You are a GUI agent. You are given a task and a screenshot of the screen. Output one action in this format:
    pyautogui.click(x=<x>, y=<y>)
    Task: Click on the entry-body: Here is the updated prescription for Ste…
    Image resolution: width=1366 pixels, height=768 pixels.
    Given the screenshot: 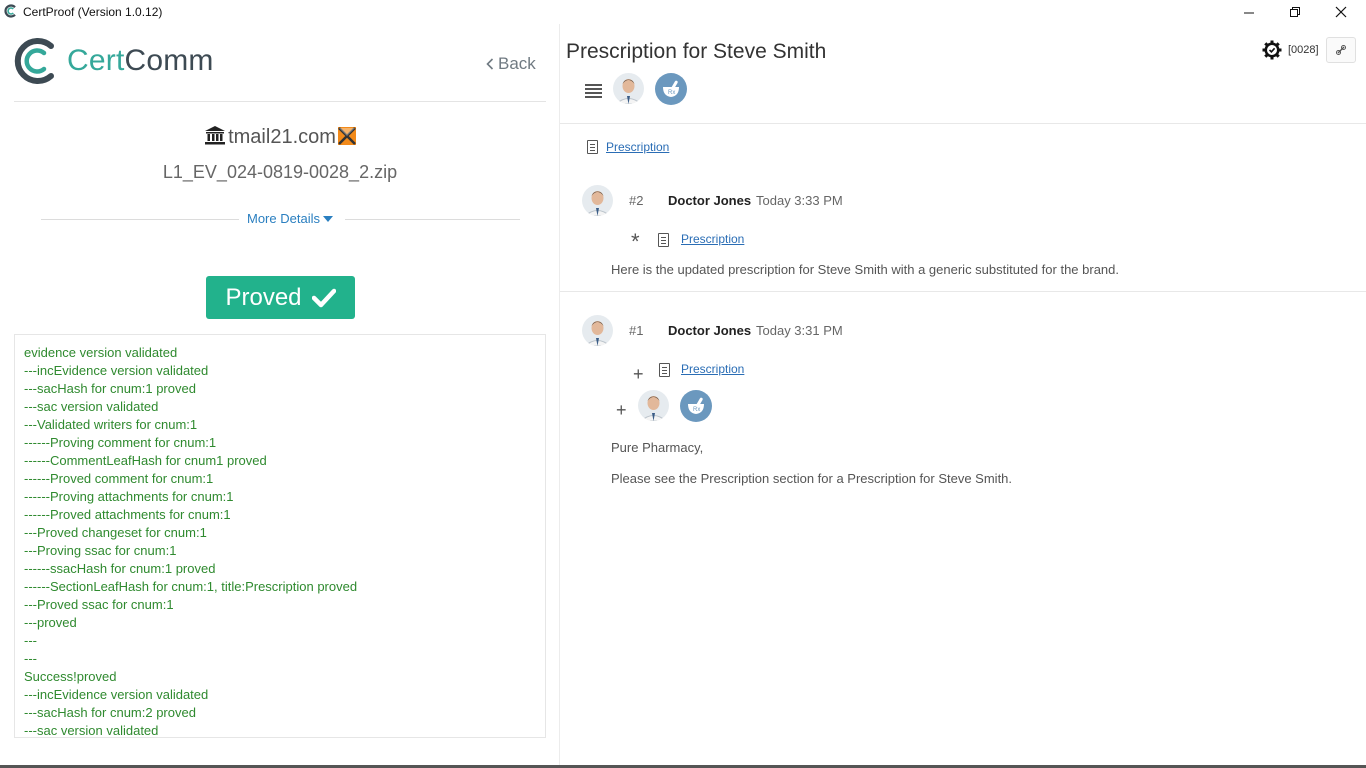 What is the action you would take?
    pyautogui.click(x=865, y=269)
    